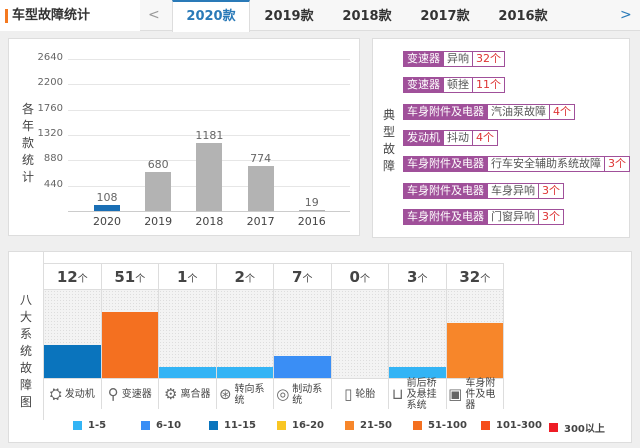 The height and width of the screenshot is (448, 640). What do you see at coordinates (129, 394) in the screenshot?
I see `system-label: ⚲ 变速器` at bounding box center [129, 394].